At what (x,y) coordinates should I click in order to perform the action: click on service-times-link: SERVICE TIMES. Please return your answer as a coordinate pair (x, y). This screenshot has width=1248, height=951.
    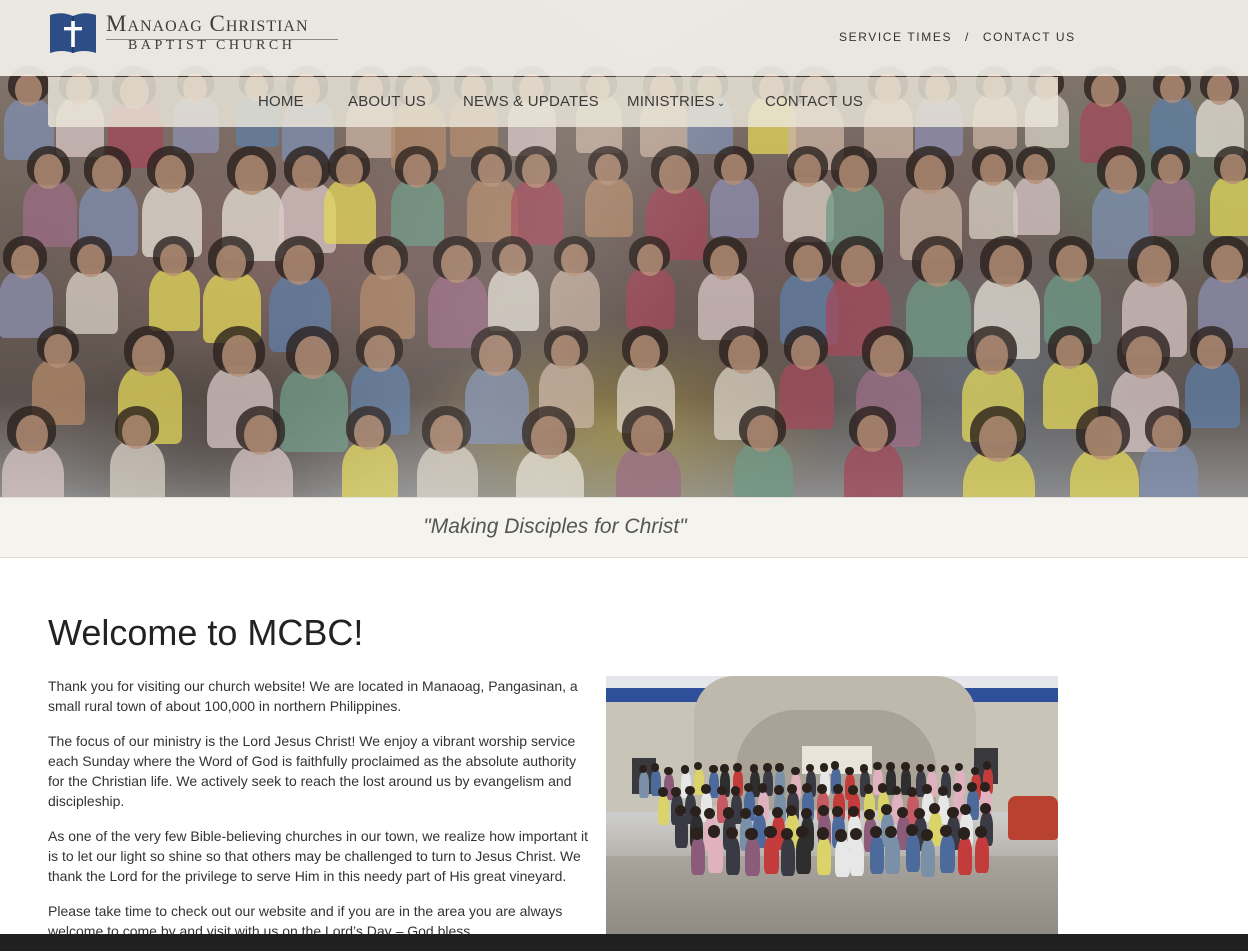
    Looking at the image, I should click on (895, 37).